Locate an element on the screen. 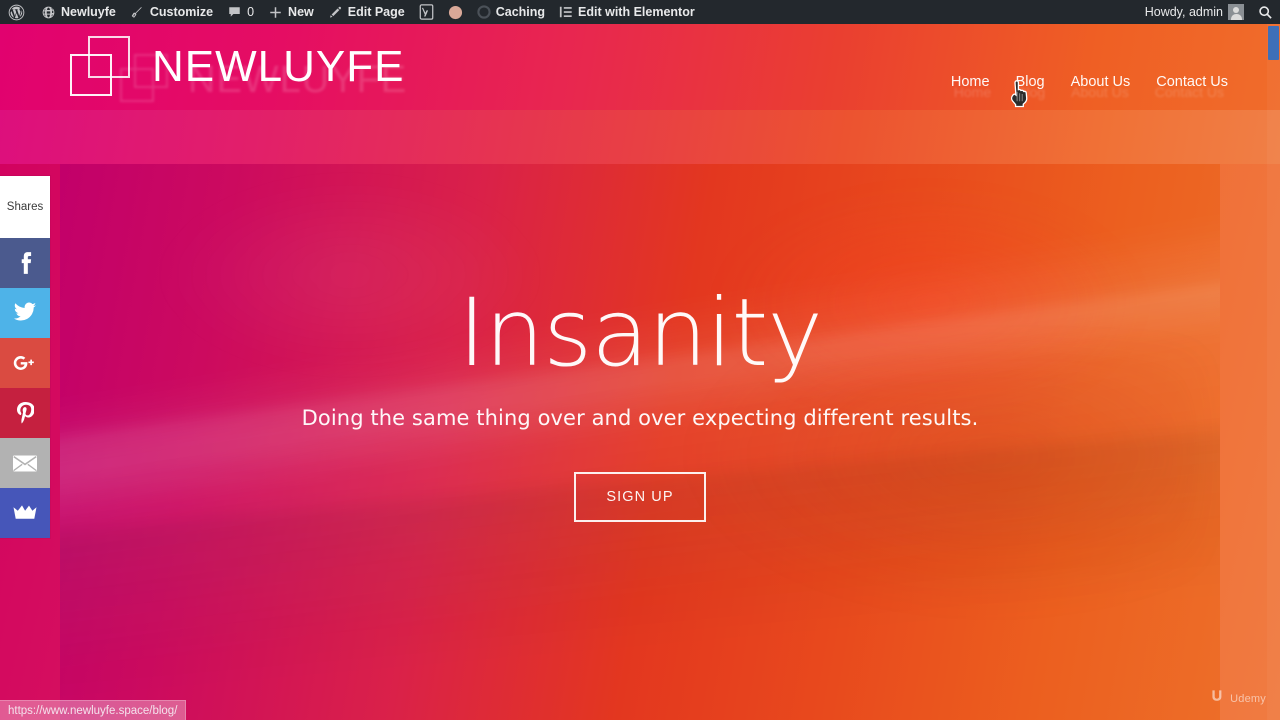  admin-bar-item-new-label: New is located at coordinates (301, 12).